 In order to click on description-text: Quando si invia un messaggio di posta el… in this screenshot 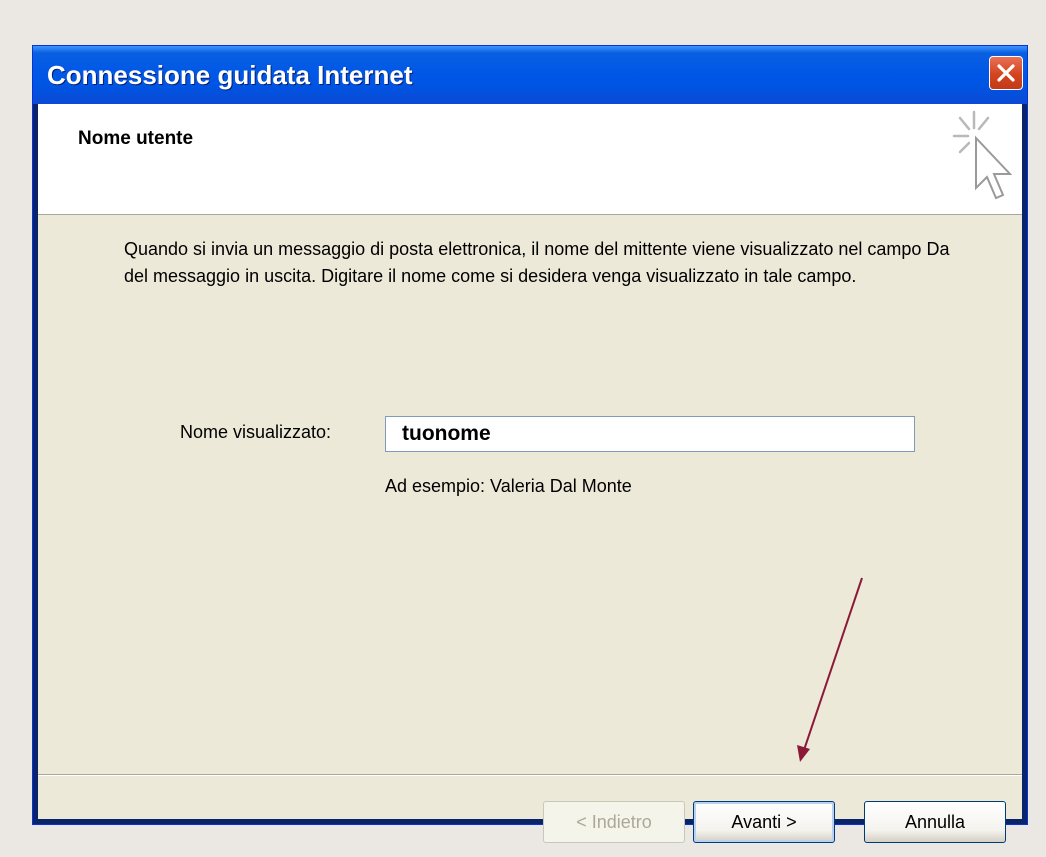, I will do `click(537, 262)`.